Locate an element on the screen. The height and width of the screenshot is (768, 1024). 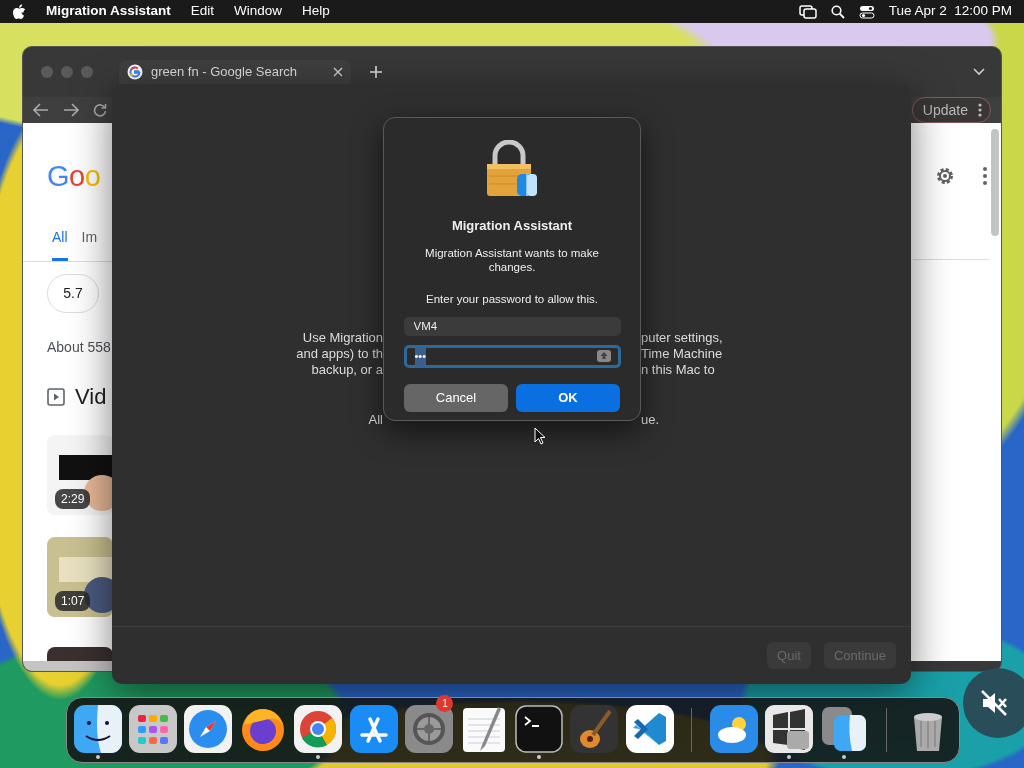
intro-text: and apps) to th is located at coordinates (339, 354).